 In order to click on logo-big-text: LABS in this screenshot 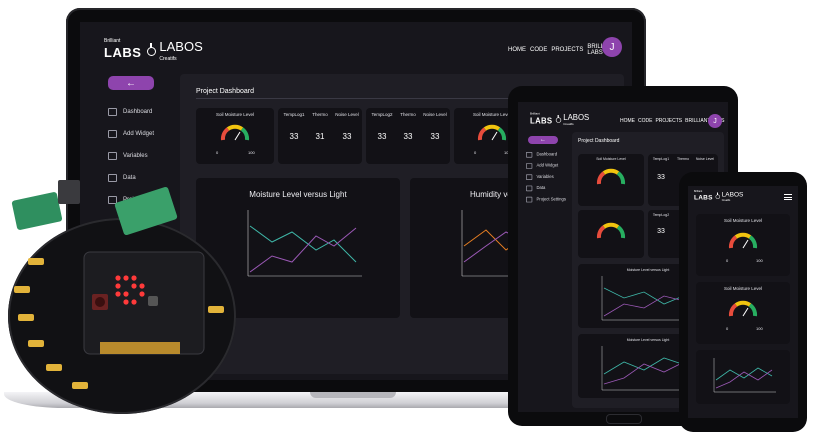, I will do `click(123, 52)`.